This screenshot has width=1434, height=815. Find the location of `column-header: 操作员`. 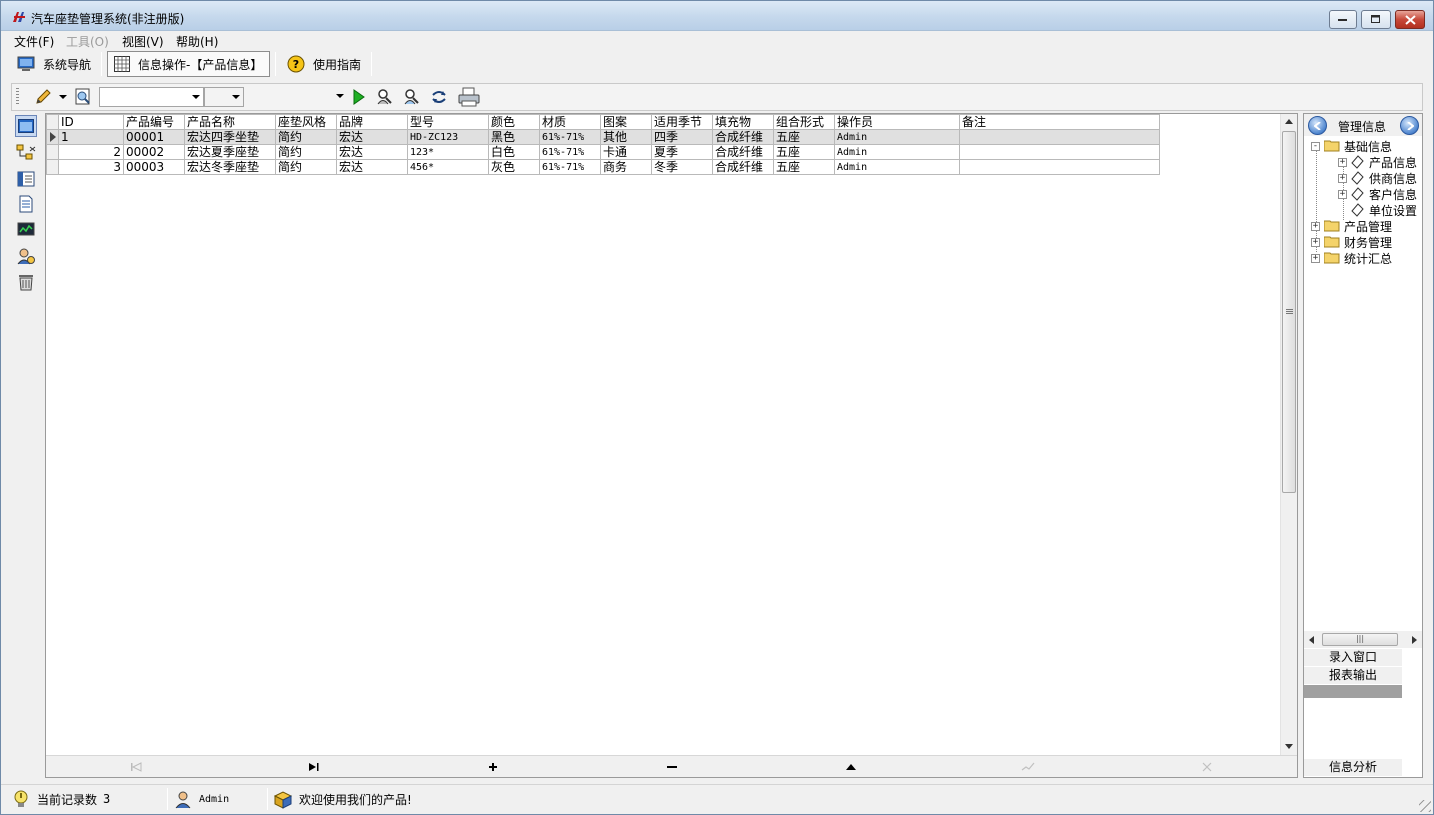

column-header: 操作员 is located at coordinates (897, 122).